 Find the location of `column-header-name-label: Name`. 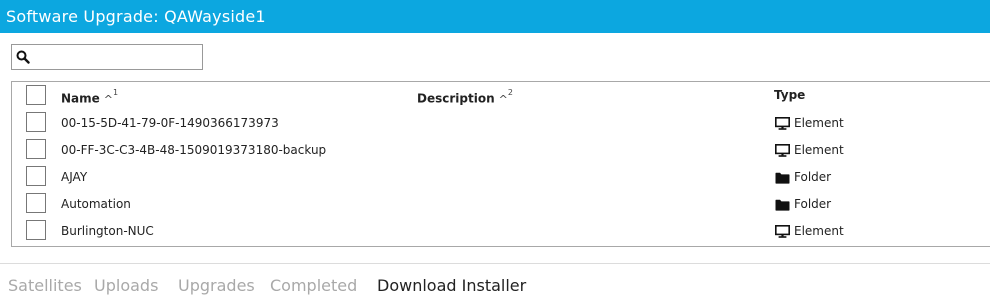

column-header-name-label: Name is located at coordinates (80, 98).